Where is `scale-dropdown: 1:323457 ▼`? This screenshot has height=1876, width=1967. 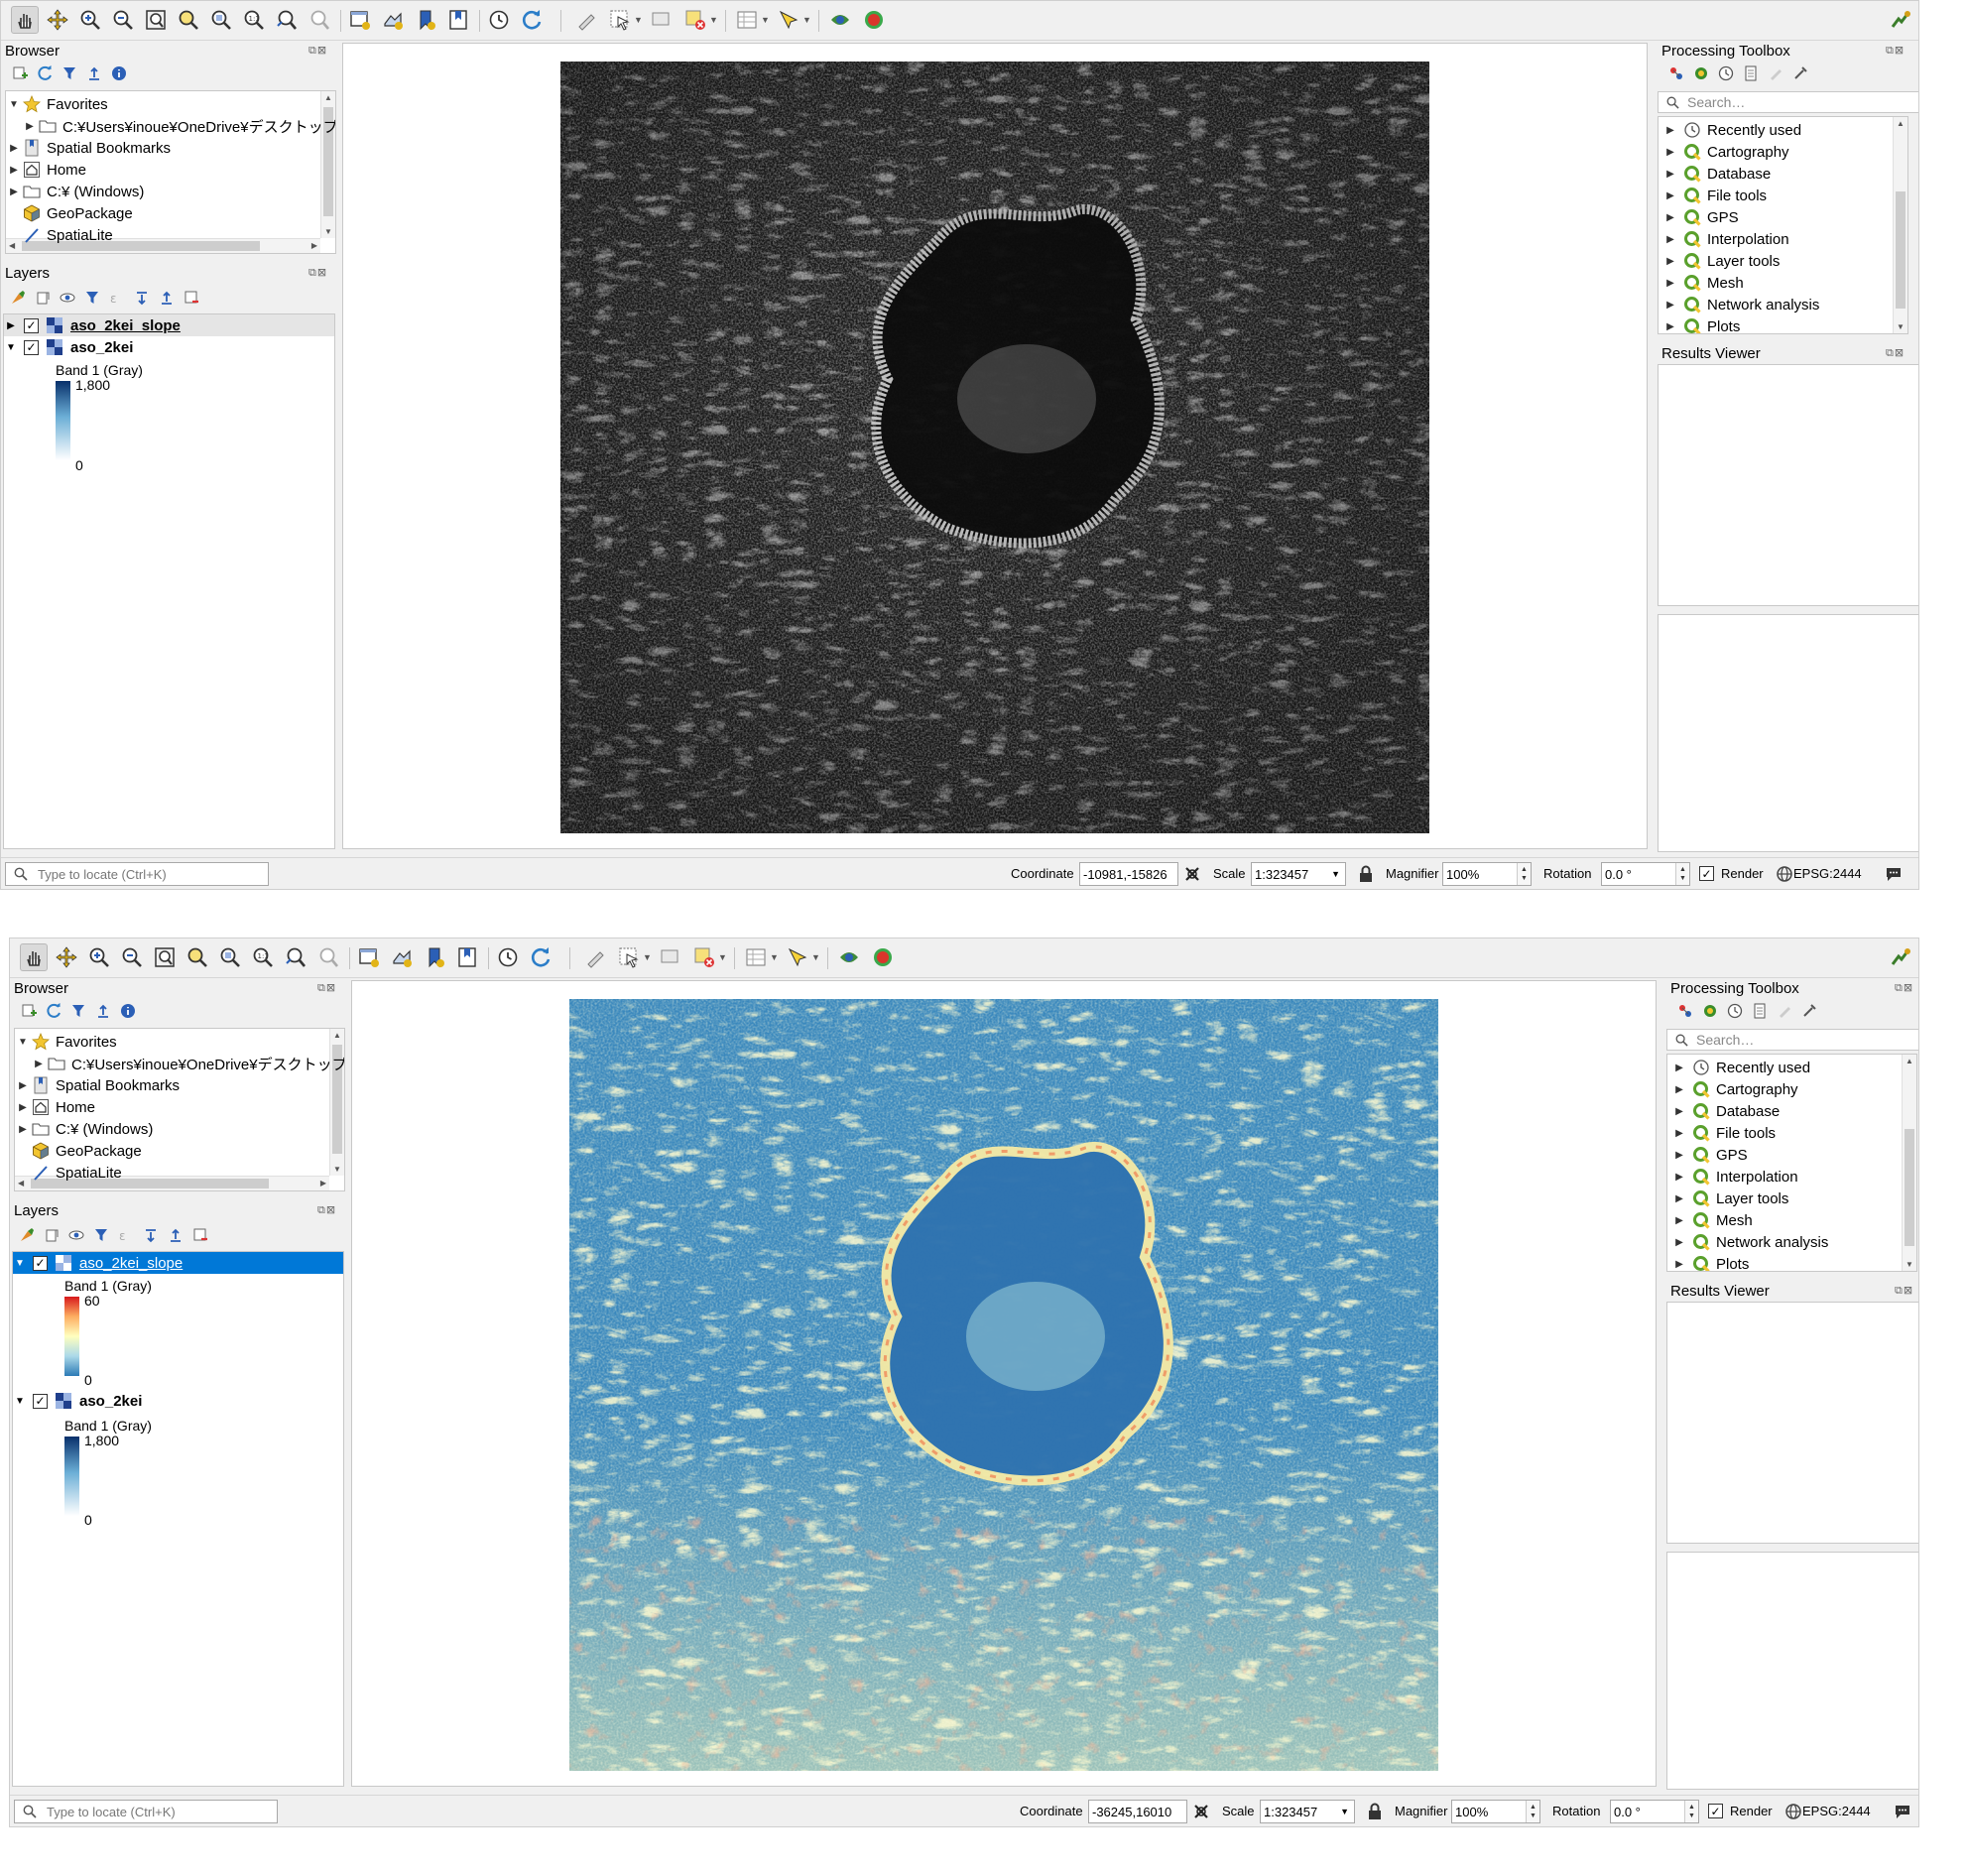
scale-dropdown: 1:323457 ▼ is located at coordinates (1308, 1811).